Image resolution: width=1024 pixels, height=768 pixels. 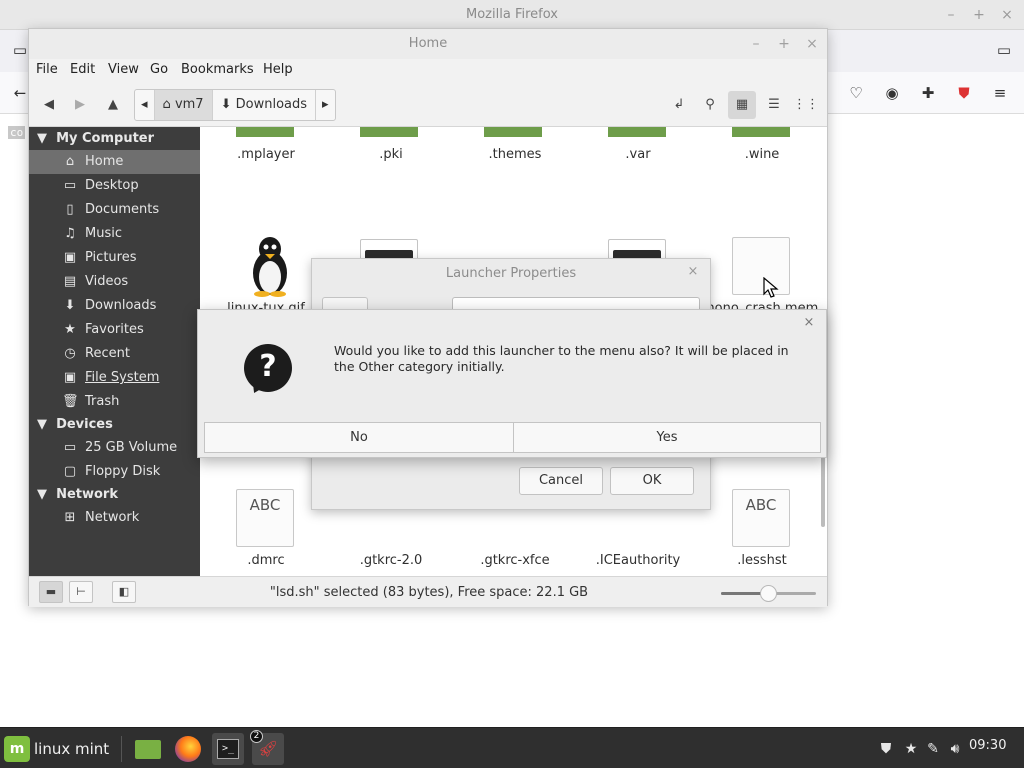 I want to click on yes-button: Yes, so click(x=667, y=437).